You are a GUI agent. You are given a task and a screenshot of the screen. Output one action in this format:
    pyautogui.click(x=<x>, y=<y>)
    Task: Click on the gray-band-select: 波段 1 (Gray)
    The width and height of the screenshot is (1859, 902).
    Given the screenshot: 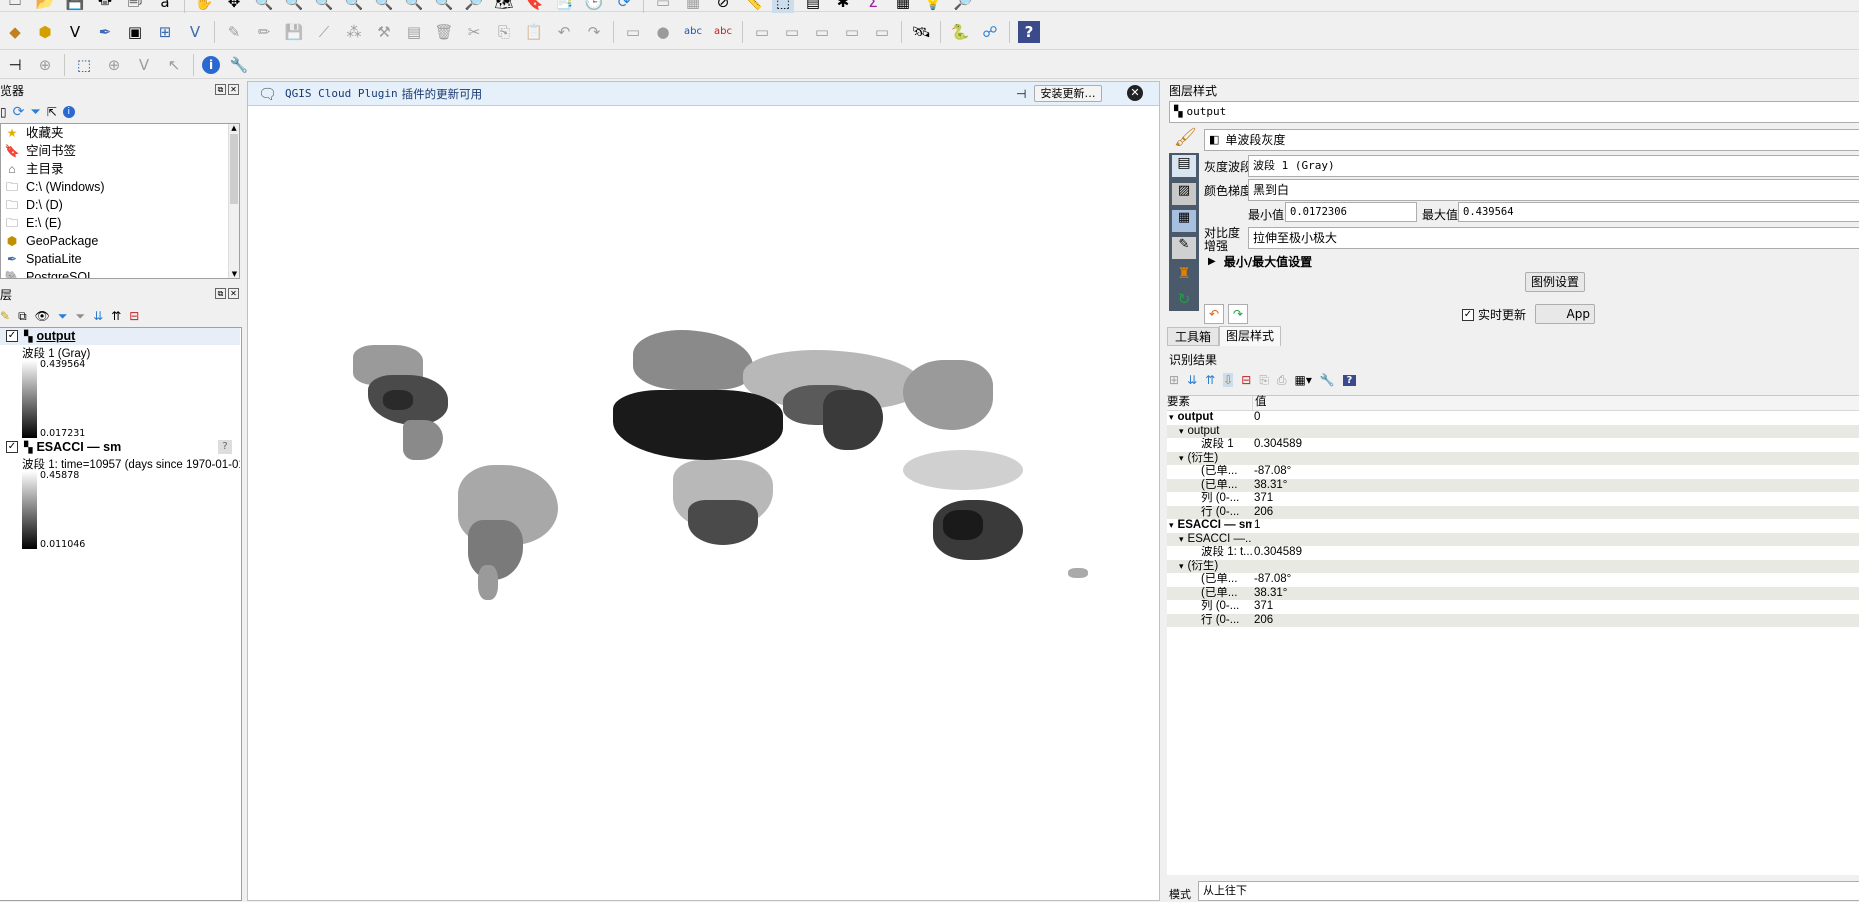 What is the action you would take?
    pyautogui.click(x=1553, y=166)
    